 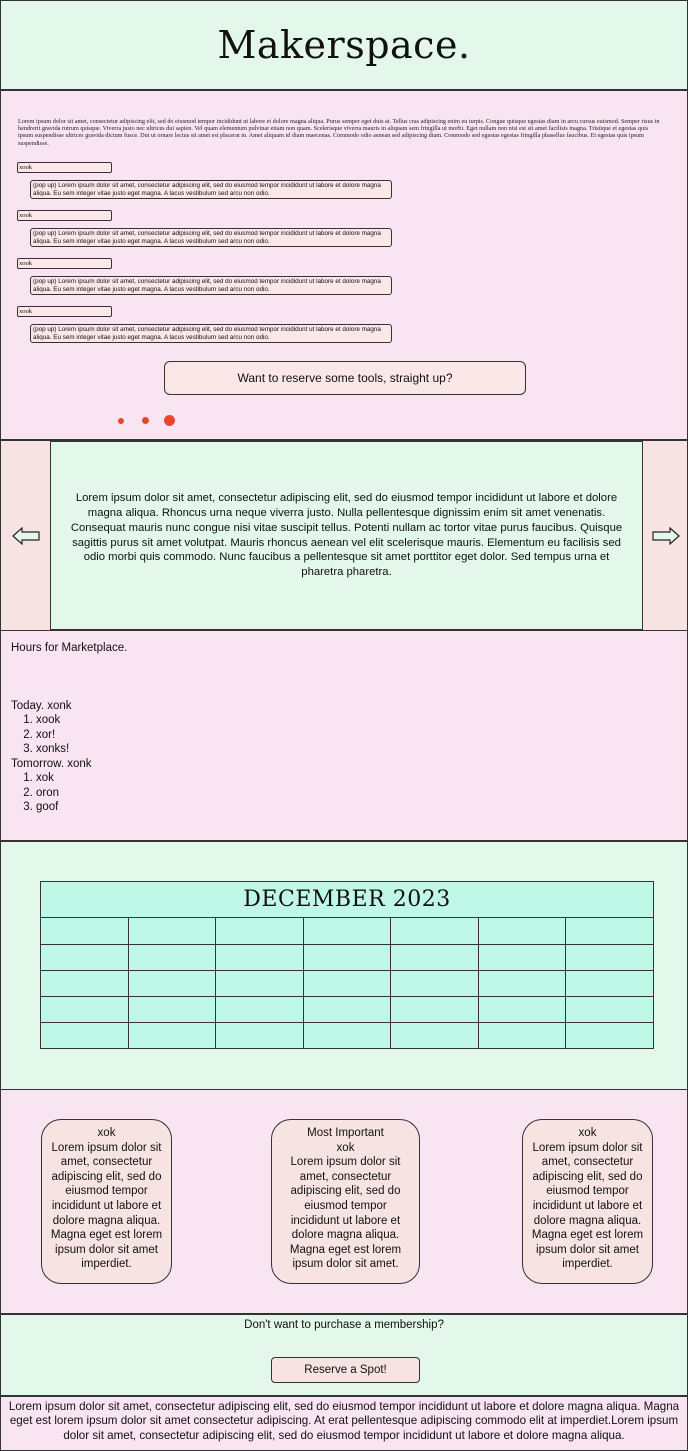 I want to click on calendar: DECEMBER 2023, so click(x=347, y=965).